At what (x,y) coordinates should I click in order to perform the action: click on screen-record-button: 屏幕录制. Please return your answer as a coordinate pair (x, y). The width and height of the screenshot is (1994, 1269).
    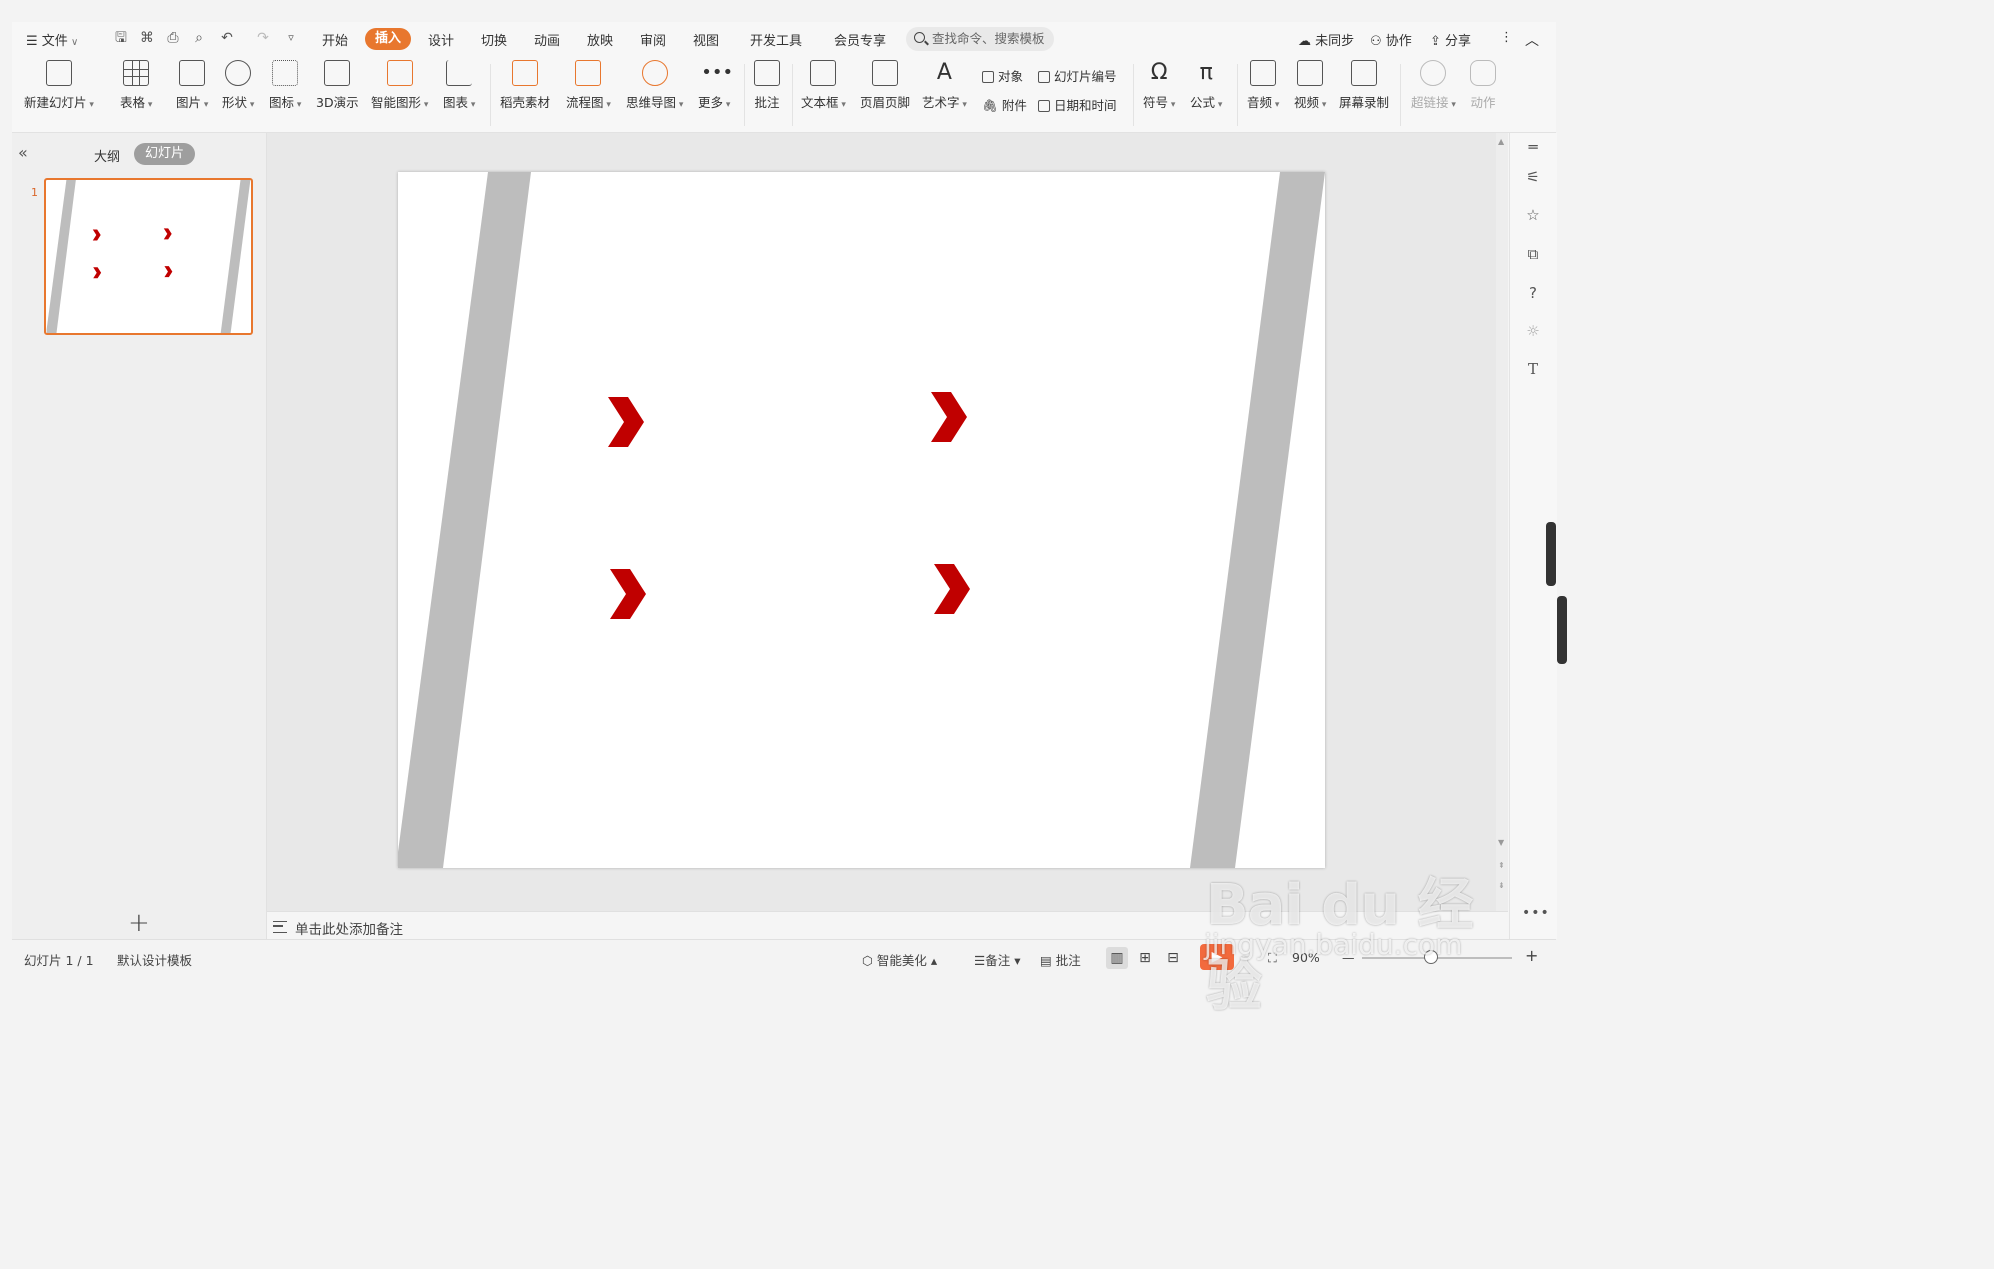
    Looking at the image, I should click on (1364, 85).